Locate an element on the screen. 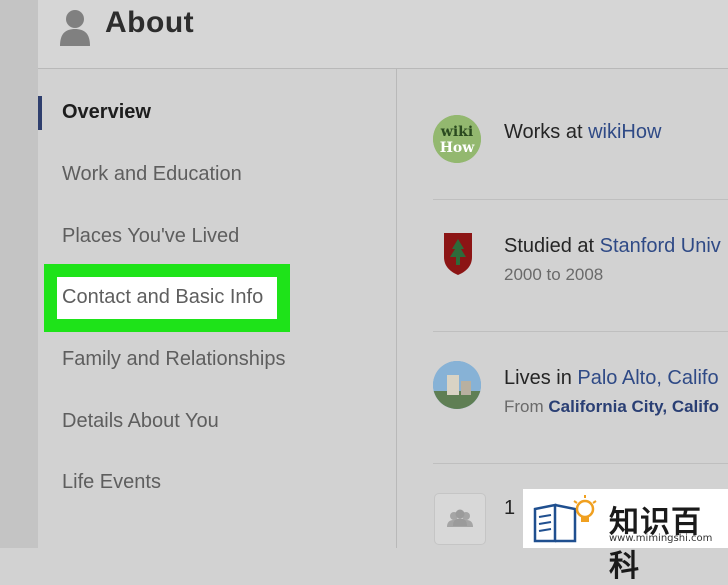 Image resolution: width=728 pixels, height=585 pixels. active-indicator is located at coordinates (40, 113).